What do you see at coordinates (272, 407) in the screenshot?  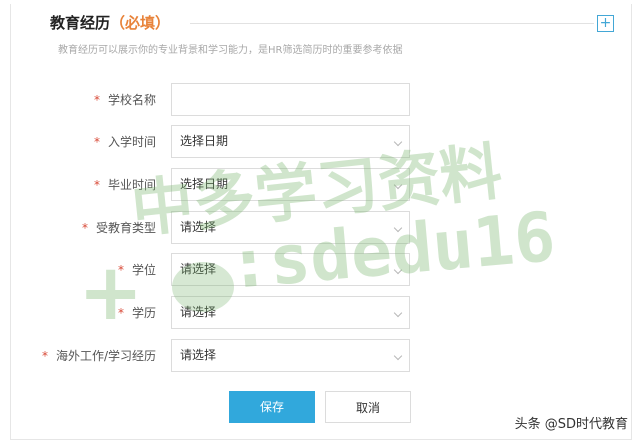 I see `save-button: 保存` at bounding box center [272, 407].